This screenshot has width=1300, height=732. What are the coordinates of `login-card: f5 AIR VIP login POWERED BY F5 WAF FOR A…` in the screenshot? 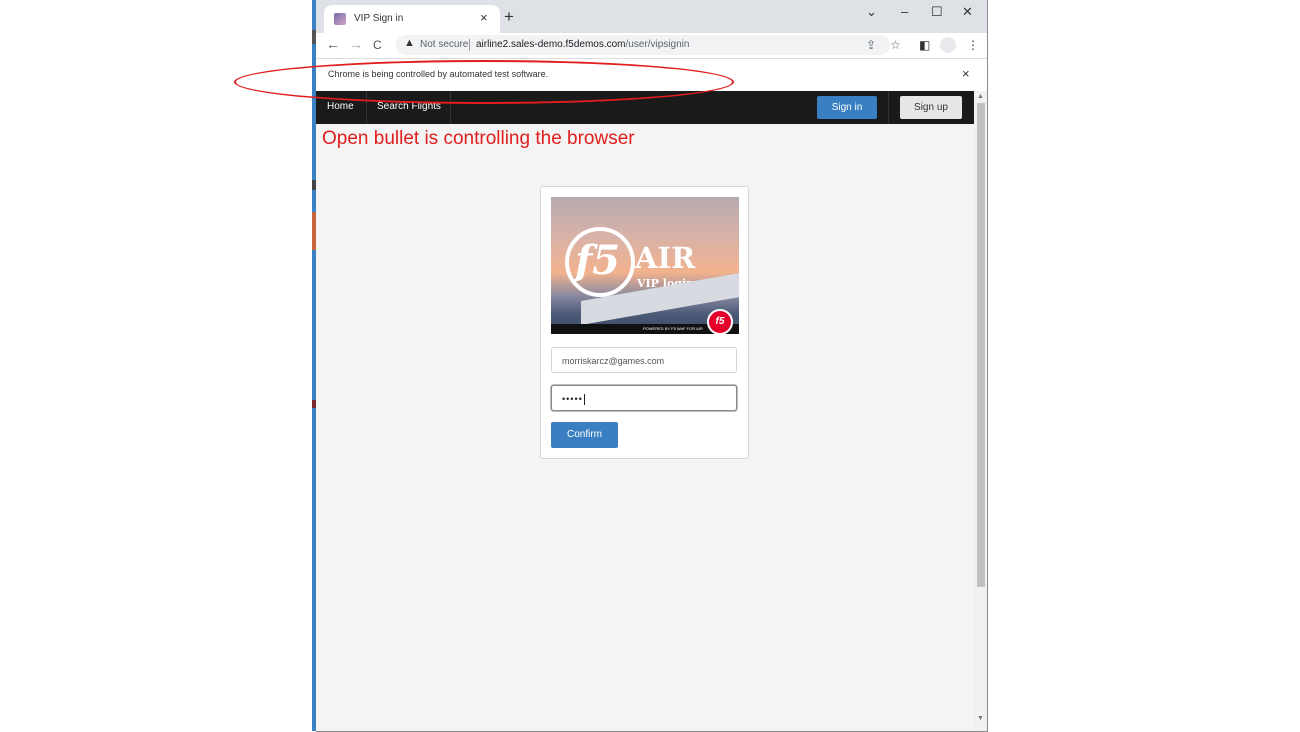 It's located at (644, 322).